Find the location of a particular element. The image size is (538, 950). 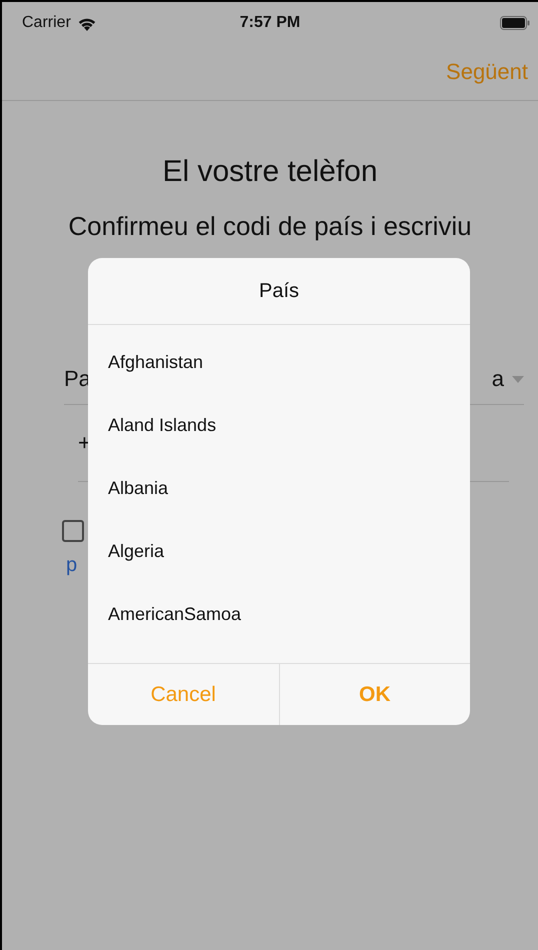

page-subtitle: Confirmeu el codi de país i escriviu is located at coordinates (270, 226).